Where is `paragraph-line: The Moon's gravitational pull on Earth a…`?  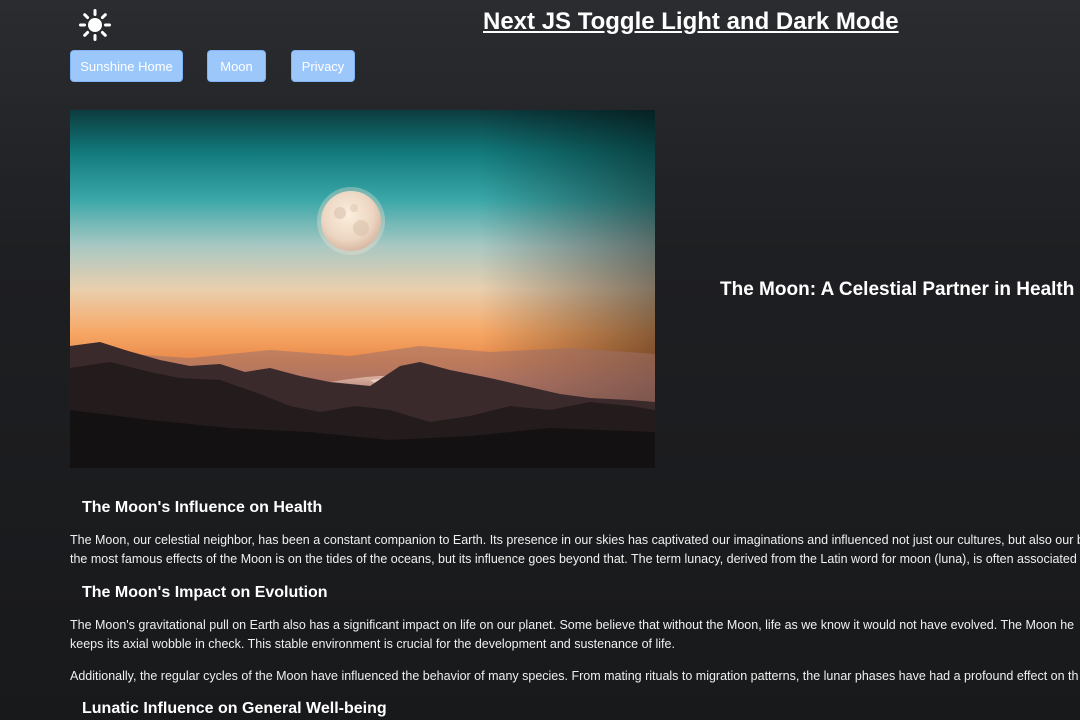
paragraph-line: The Moon's gravitational pull on Earth a… is located at coordinates (572, 625).